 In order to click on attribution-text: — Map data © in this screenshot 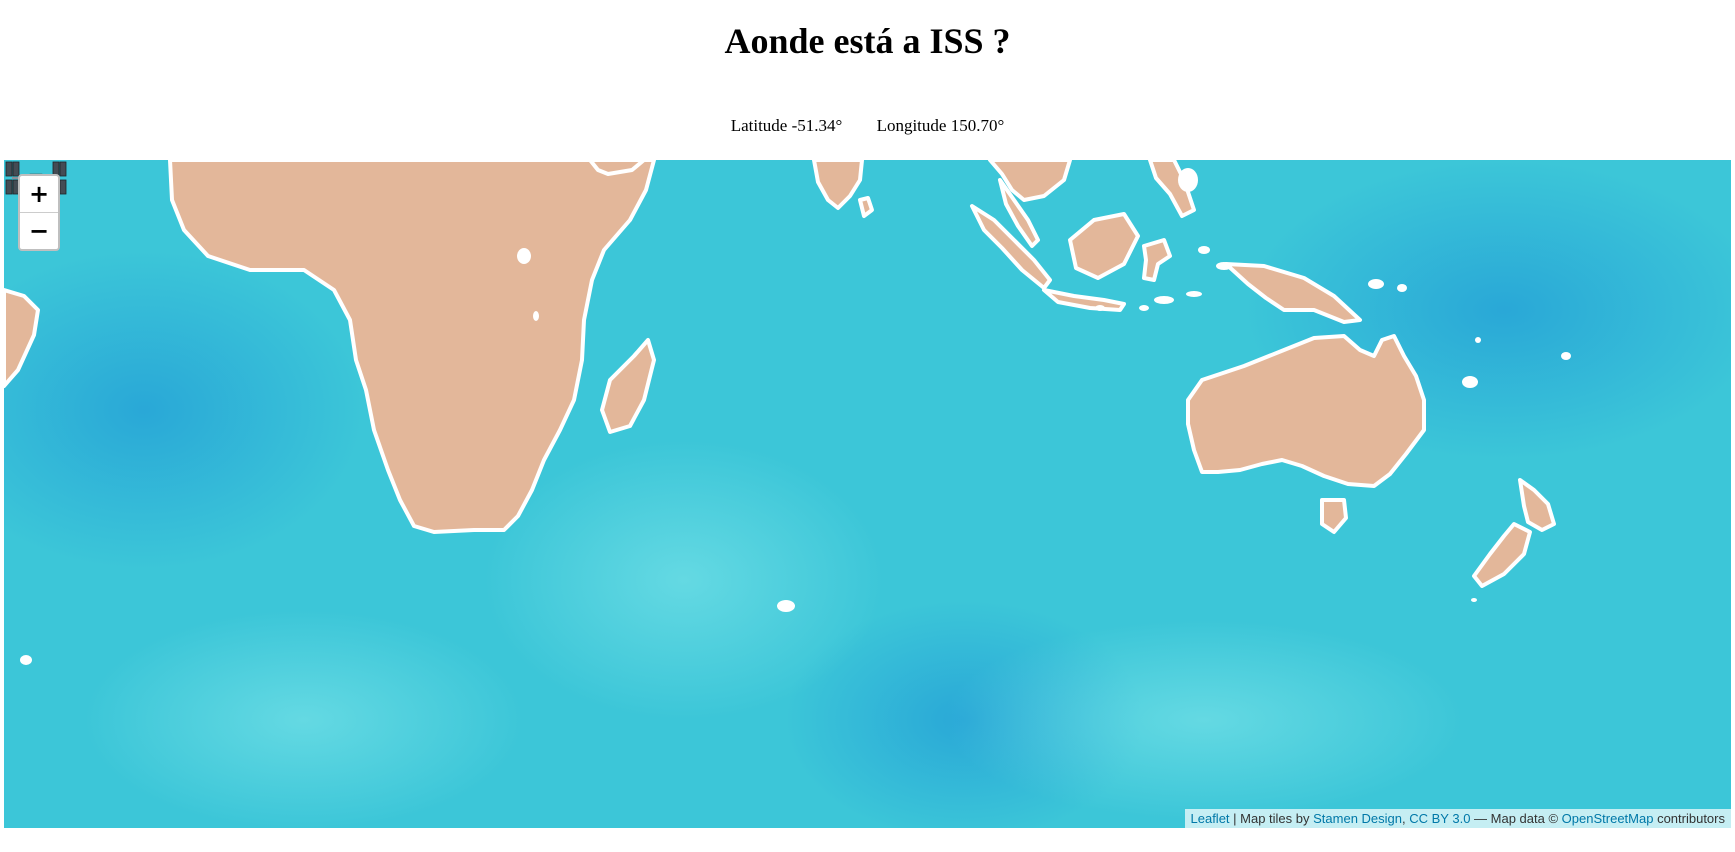, I will do `click(1516, 818)`.